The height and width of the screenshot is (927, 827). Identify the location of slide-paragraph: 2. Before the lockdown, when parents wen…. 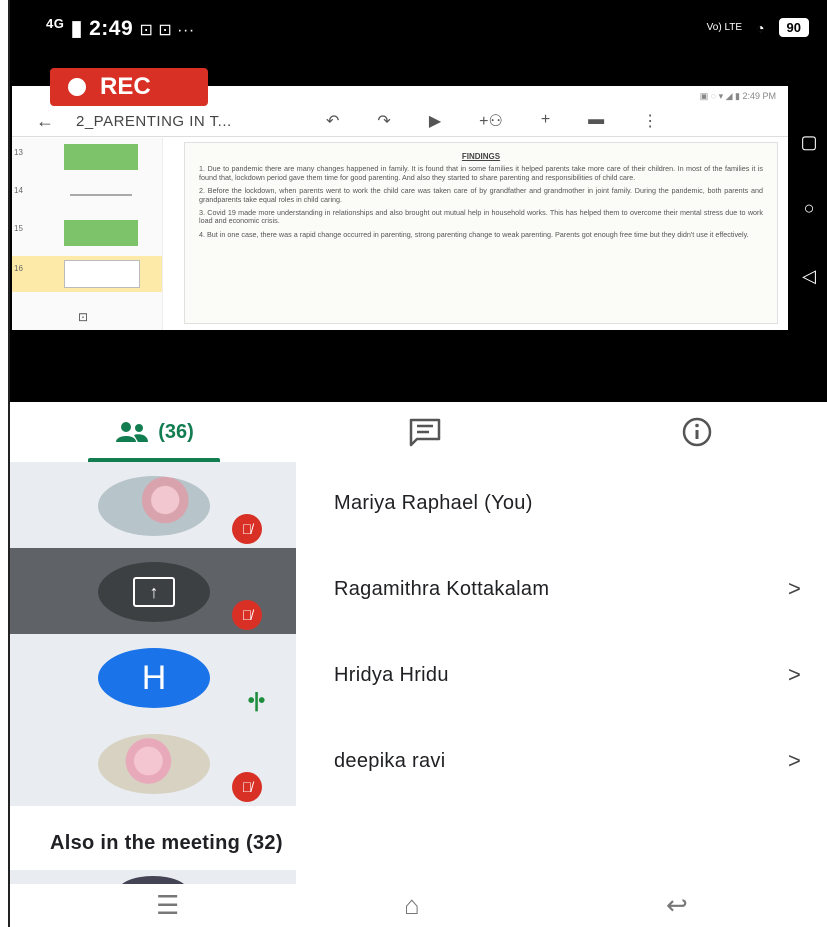
(481, 195).